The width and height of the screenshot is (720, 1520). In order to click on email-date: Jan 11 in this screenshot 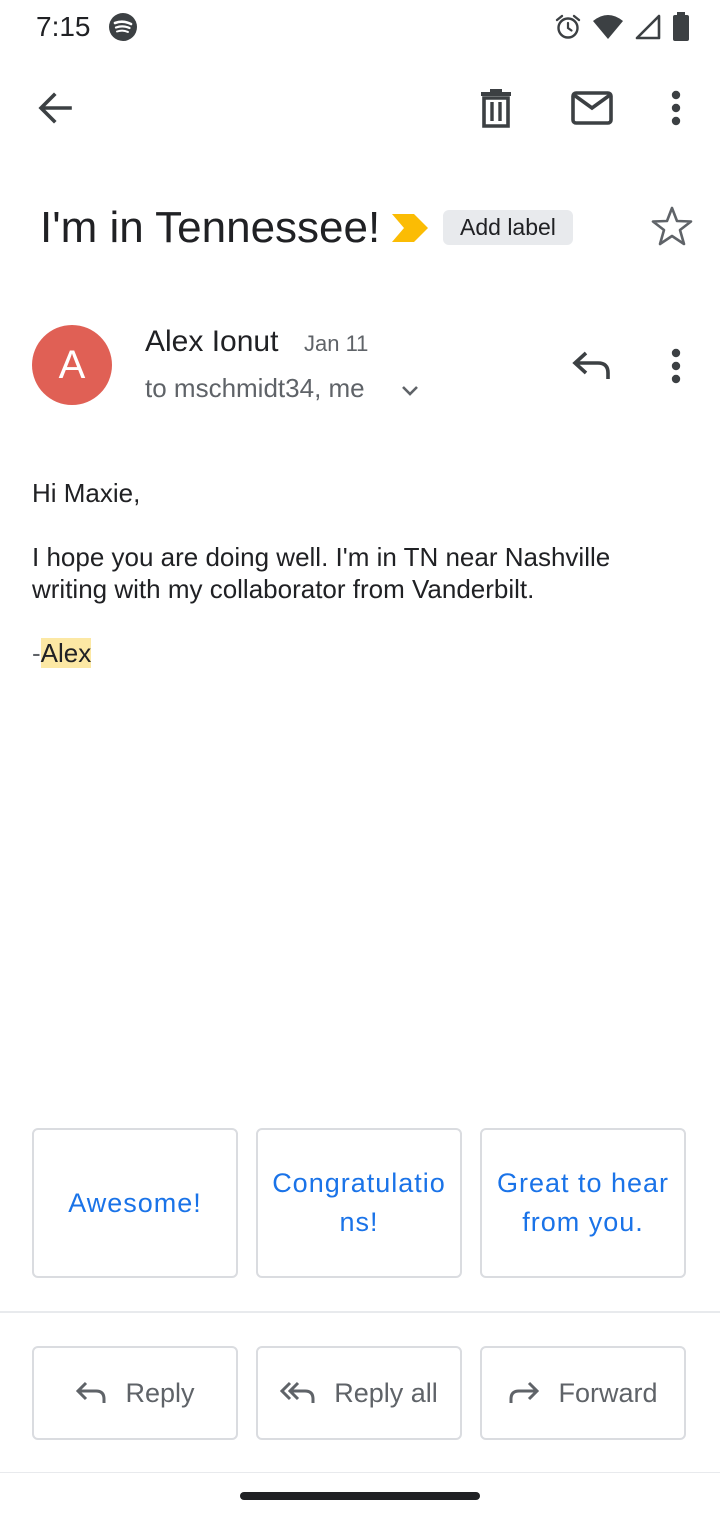, I will do `click(336, 343)`.